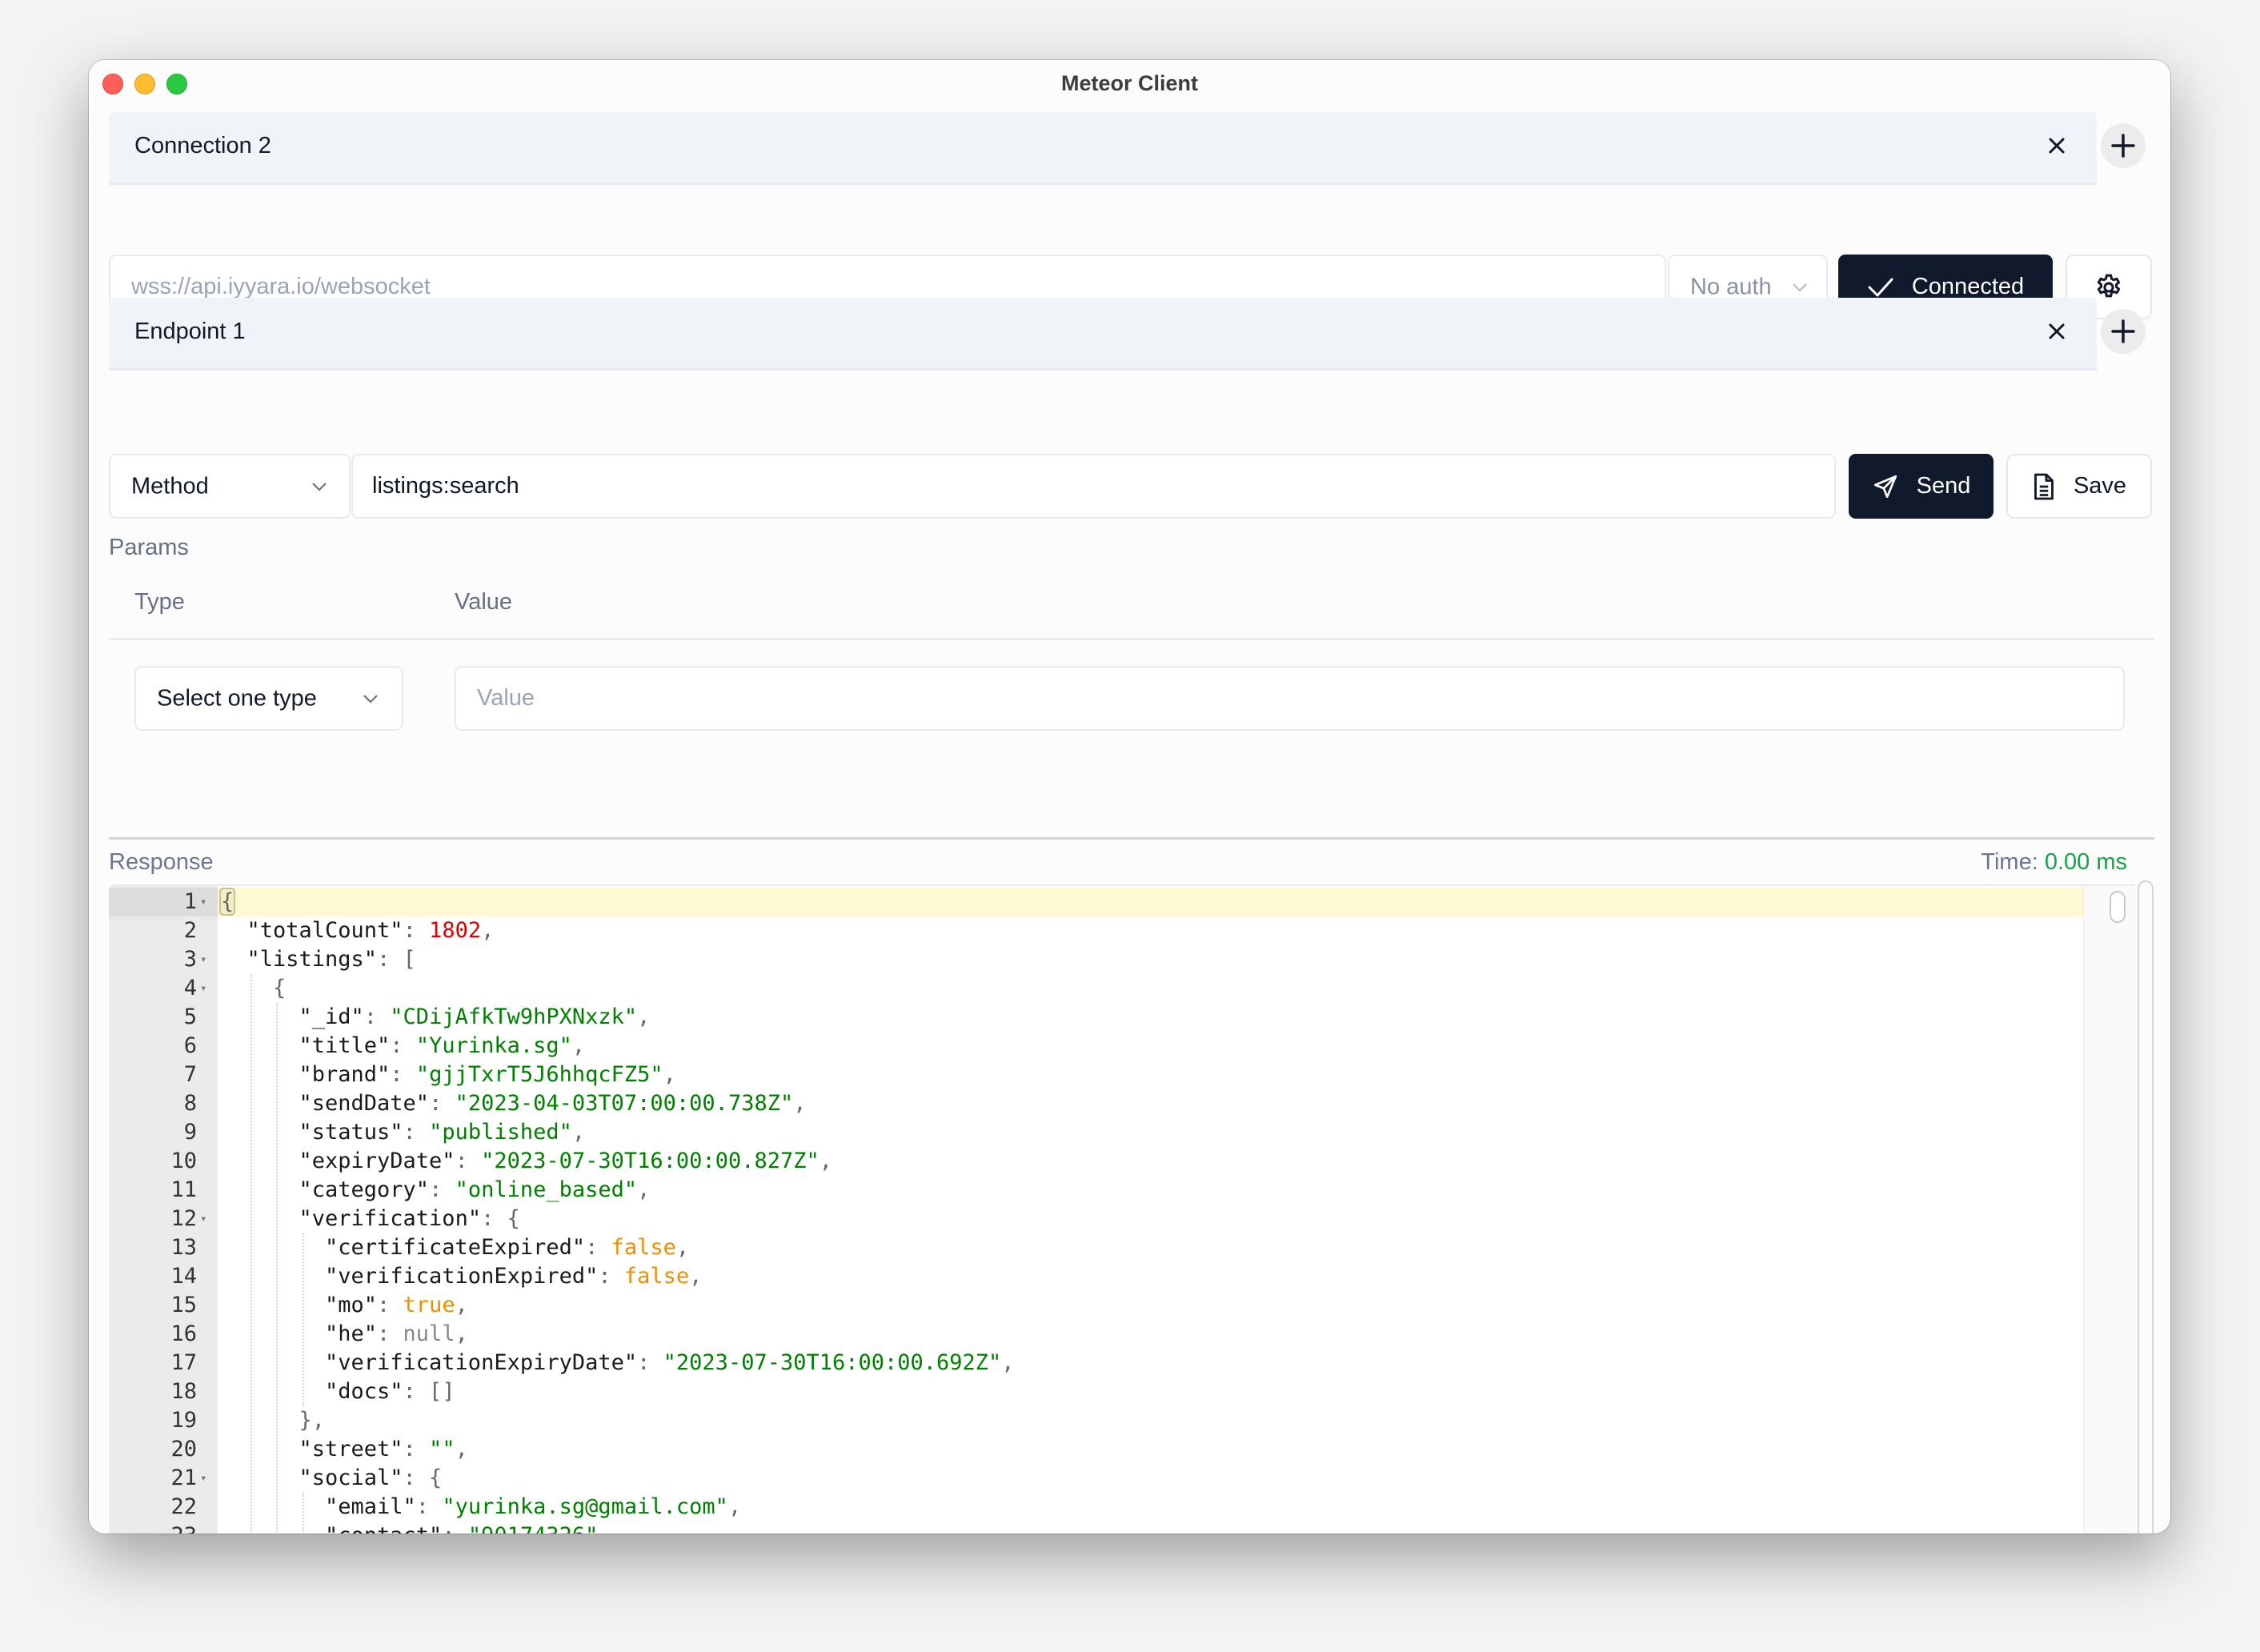 The width and height of the screenshot is (2260, 1652). Describe the element at coordinates (475, 1189) in the screenshot. I see `code-text: "category": "online_based",` at that location.